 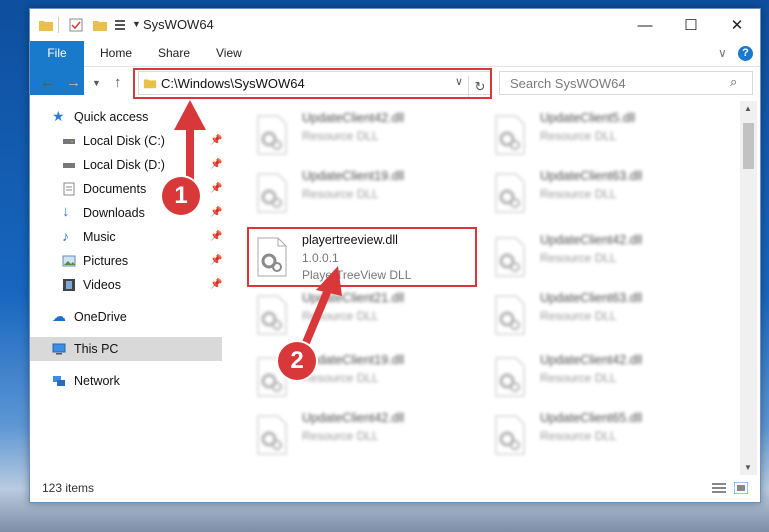 I want to click on file-name: UpdateClient65.dll, so click(x=591, y=418).